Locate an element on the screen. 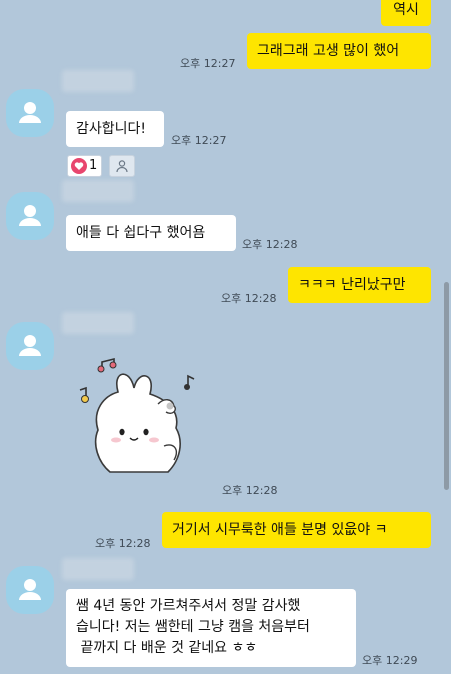 The width and height of the screenshot is (451, 674). their-message-bubble: 감사합니다! is located at coordinates (115, 129).